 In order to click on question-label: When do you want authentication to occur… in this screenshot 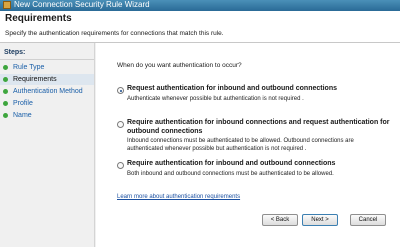, I will do `click(179, 65)`.